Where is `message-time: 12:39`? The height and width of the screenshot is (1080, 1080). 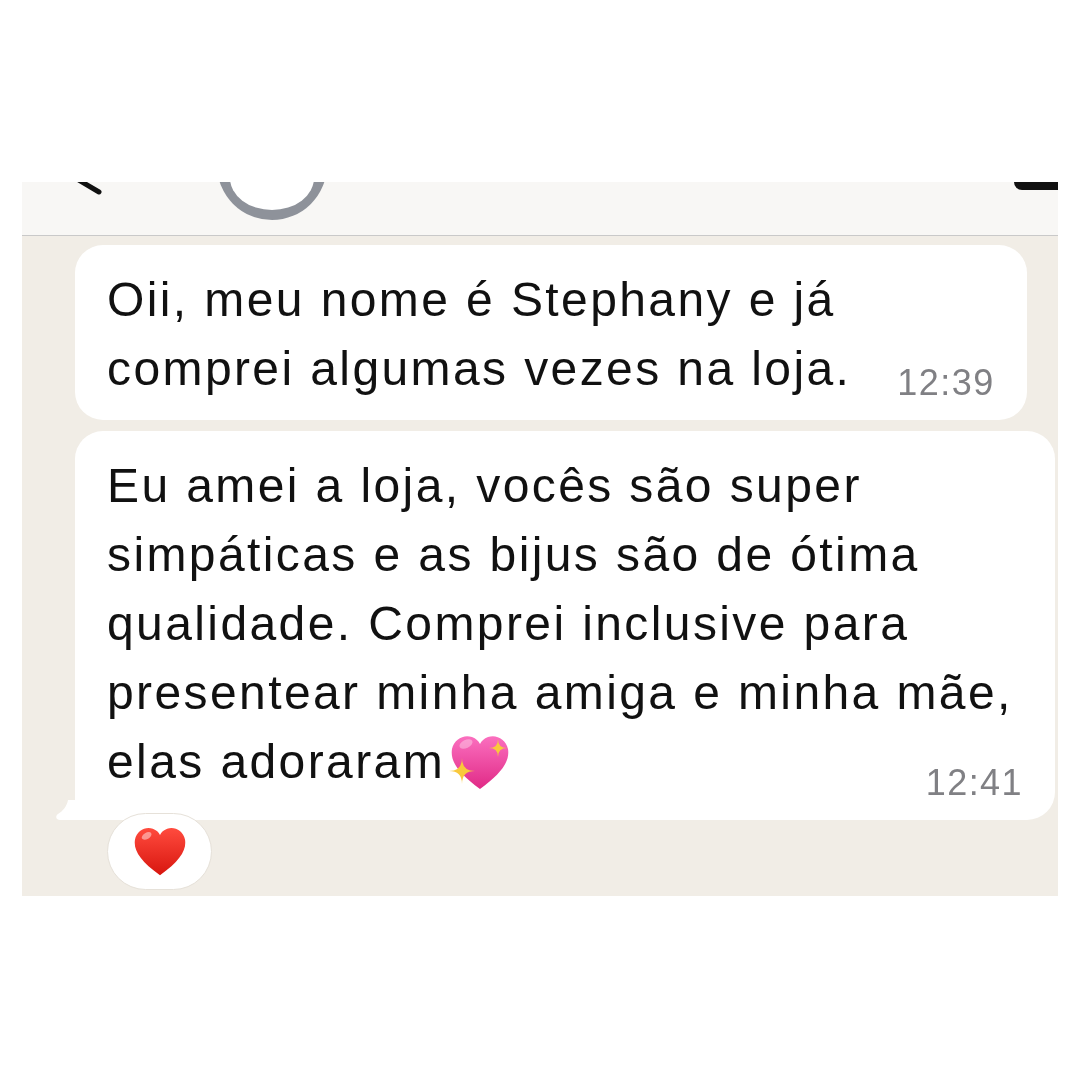 message-time: 12:39 is located at coordinates (946, 382).